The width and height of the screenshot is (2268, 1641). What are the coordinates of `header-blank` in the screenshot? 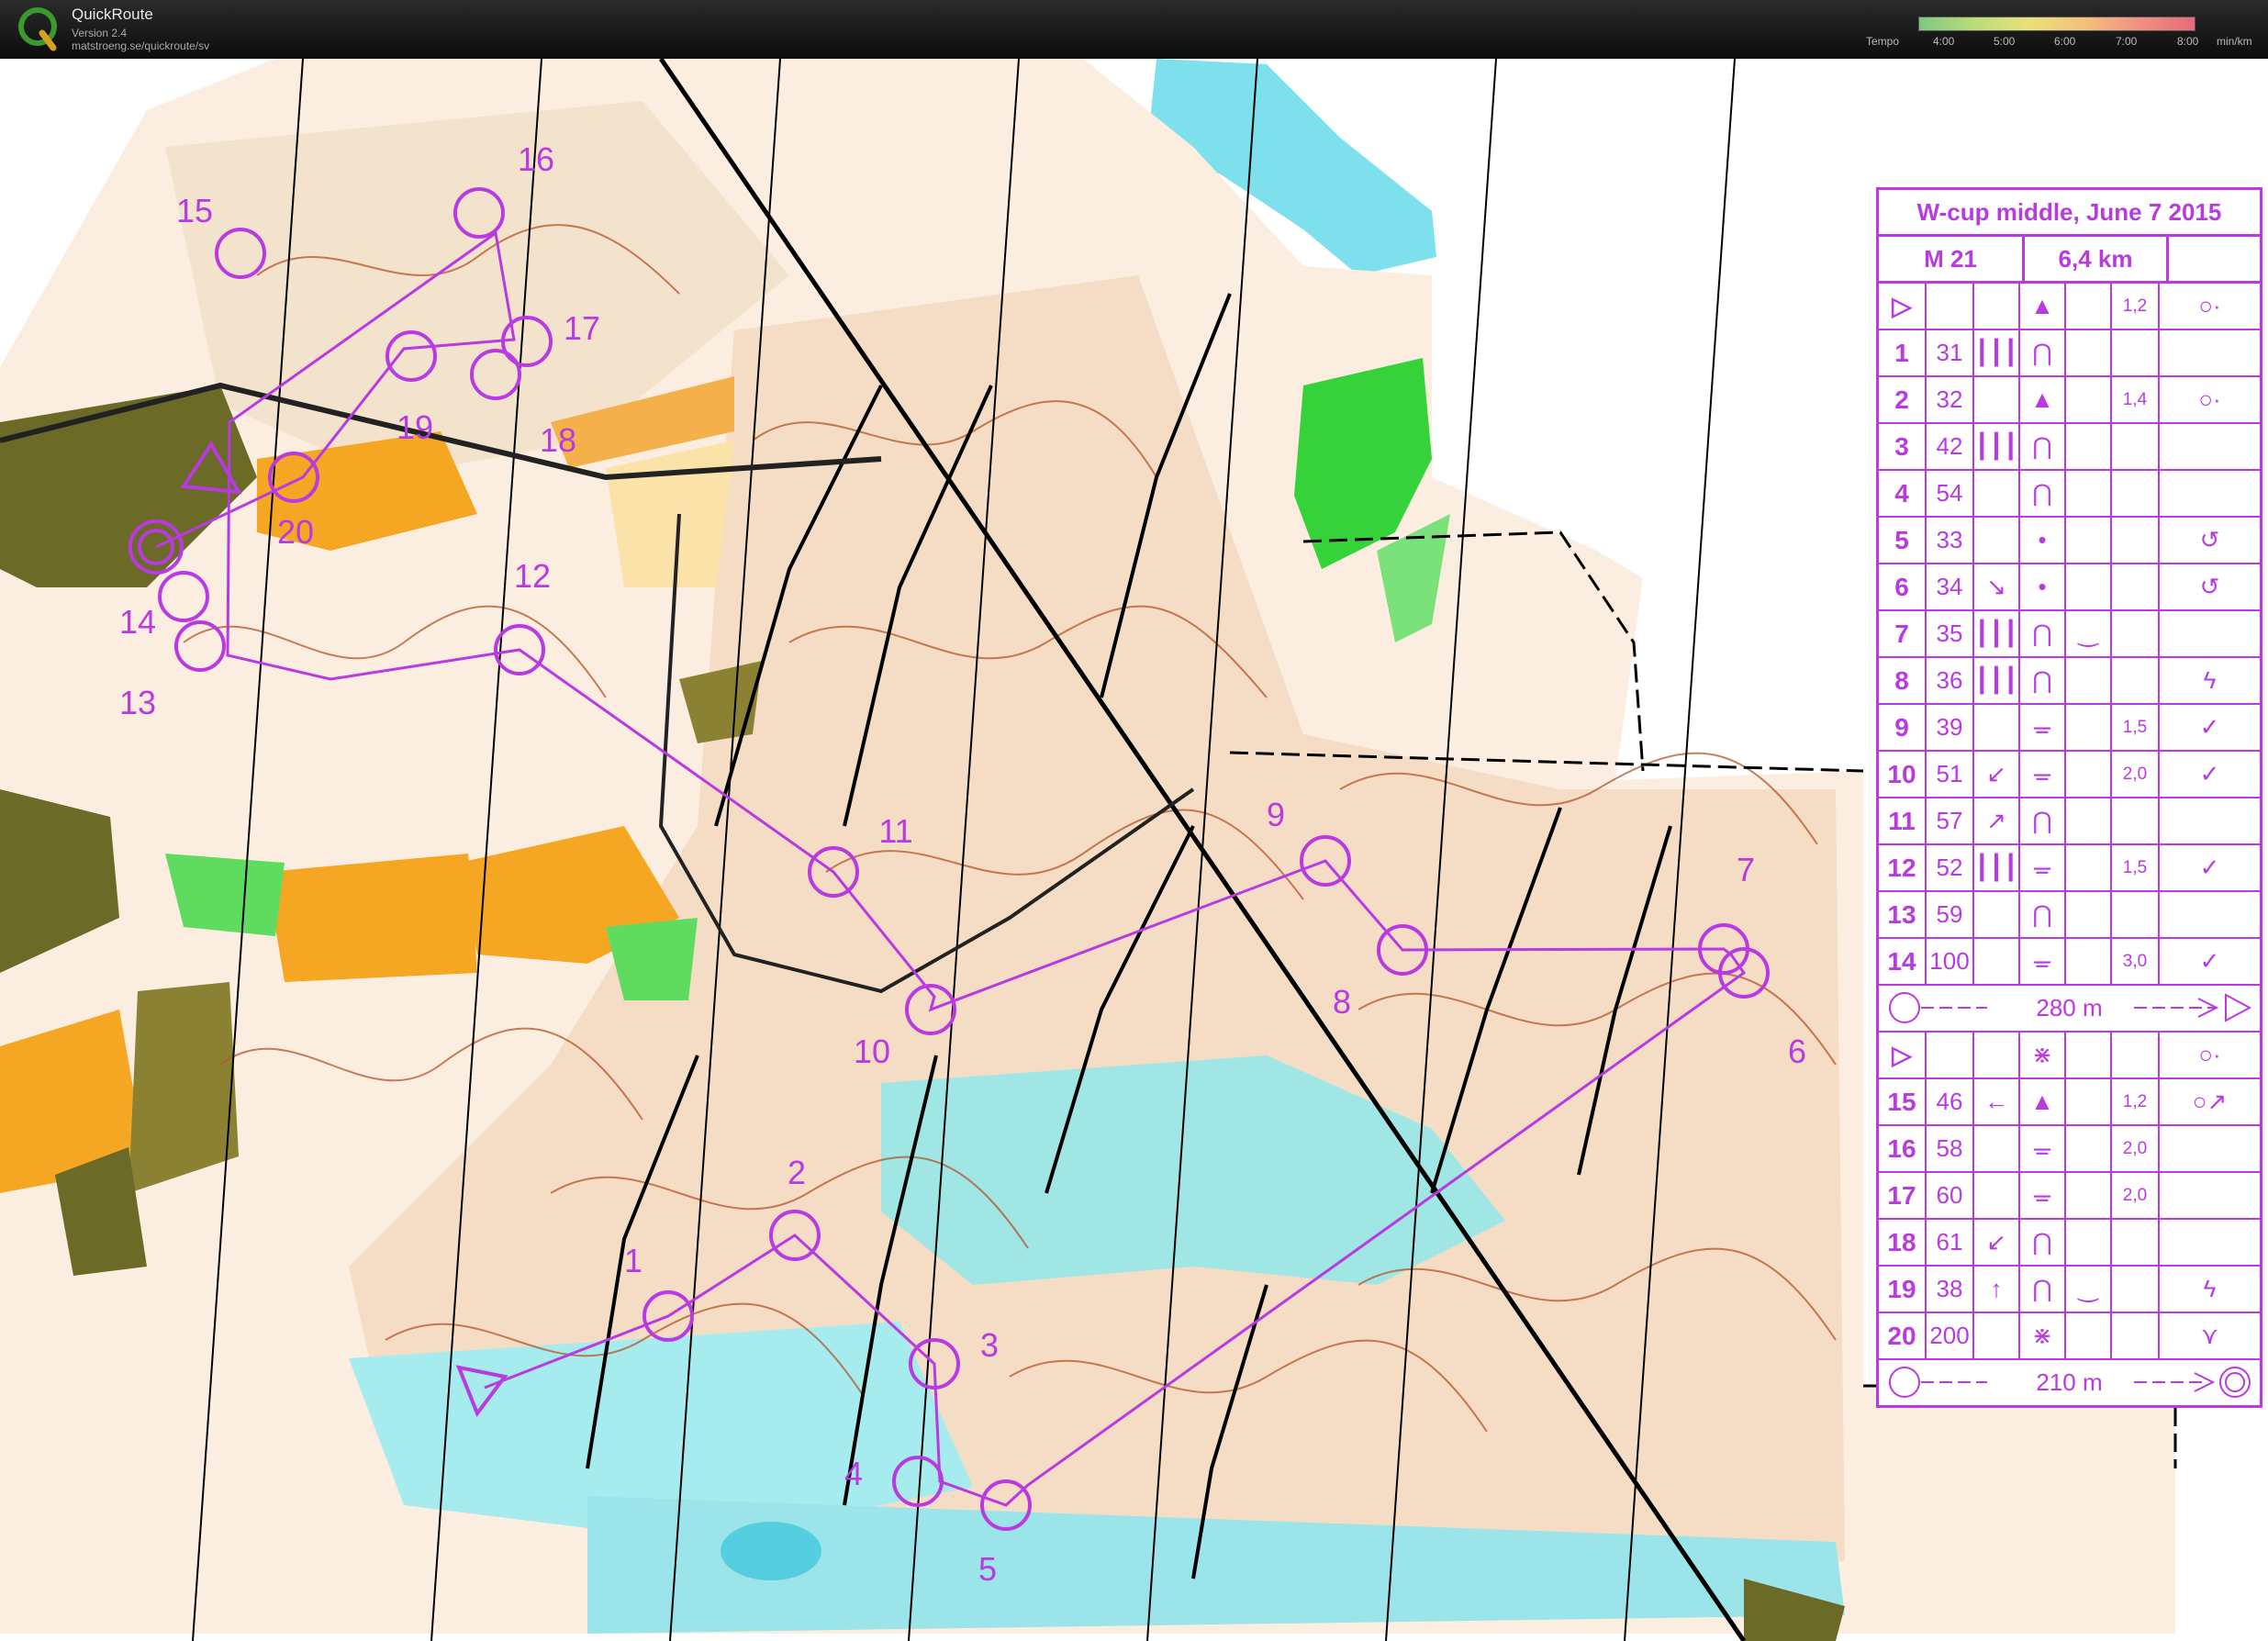 It's located at (2214, 259).